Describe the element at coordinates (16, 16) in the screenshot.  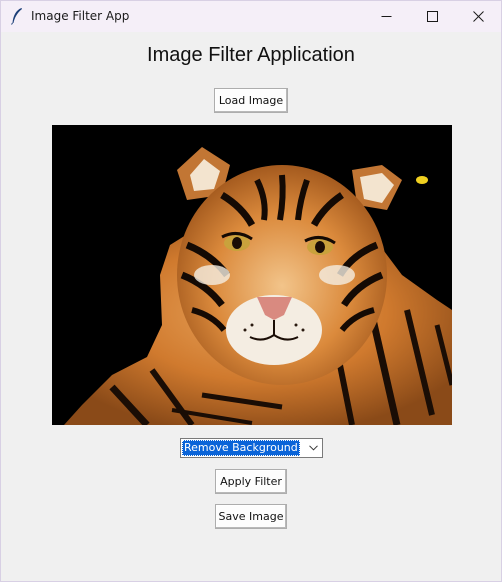
I see `feather-icon` at that location.